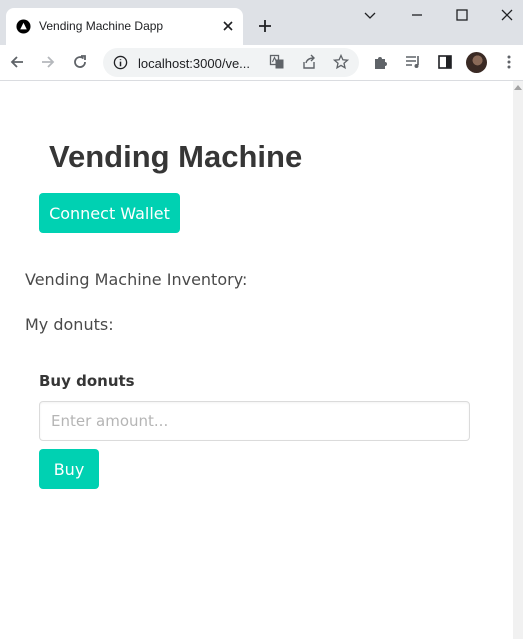 The height and width of the screenshot is (639, 523). What do you see at coordinates (445, 62) in the screenshot?
I see `side-panel-icon` at bounding box center [445, 62].